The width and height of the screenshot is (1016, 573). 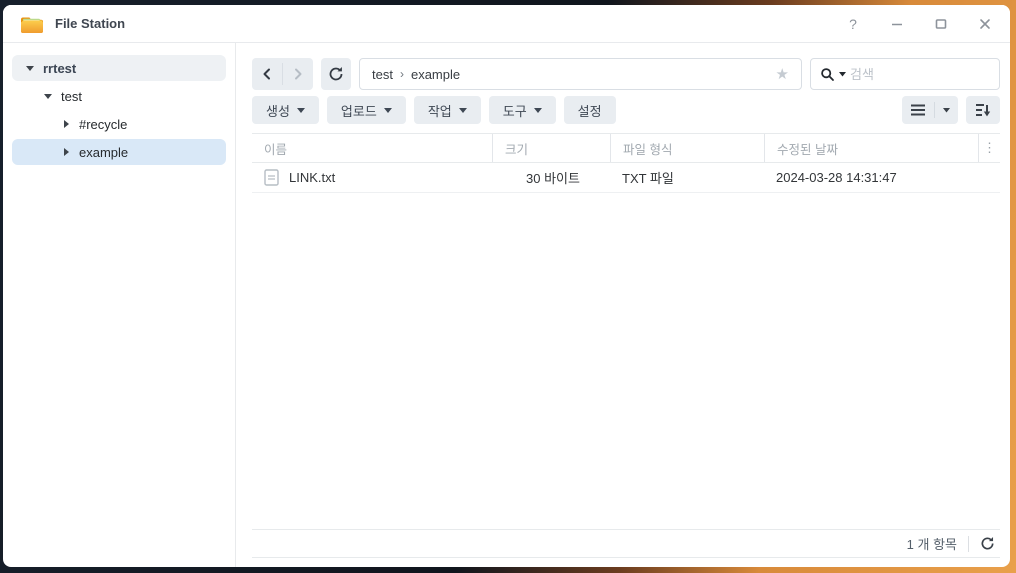 I want to click on titlebar: File Station ?, so click(x=506, y=24).